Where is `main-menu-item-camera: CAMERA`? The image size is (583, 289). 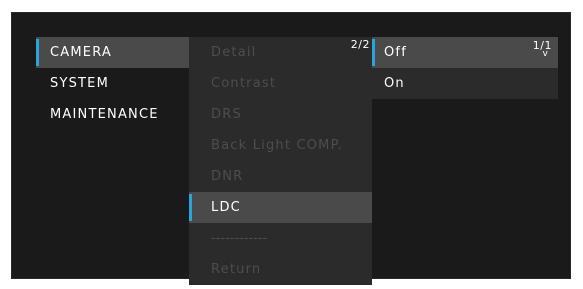 main-menu-item-camera: CAMERA is located at coordinates (112, 52).